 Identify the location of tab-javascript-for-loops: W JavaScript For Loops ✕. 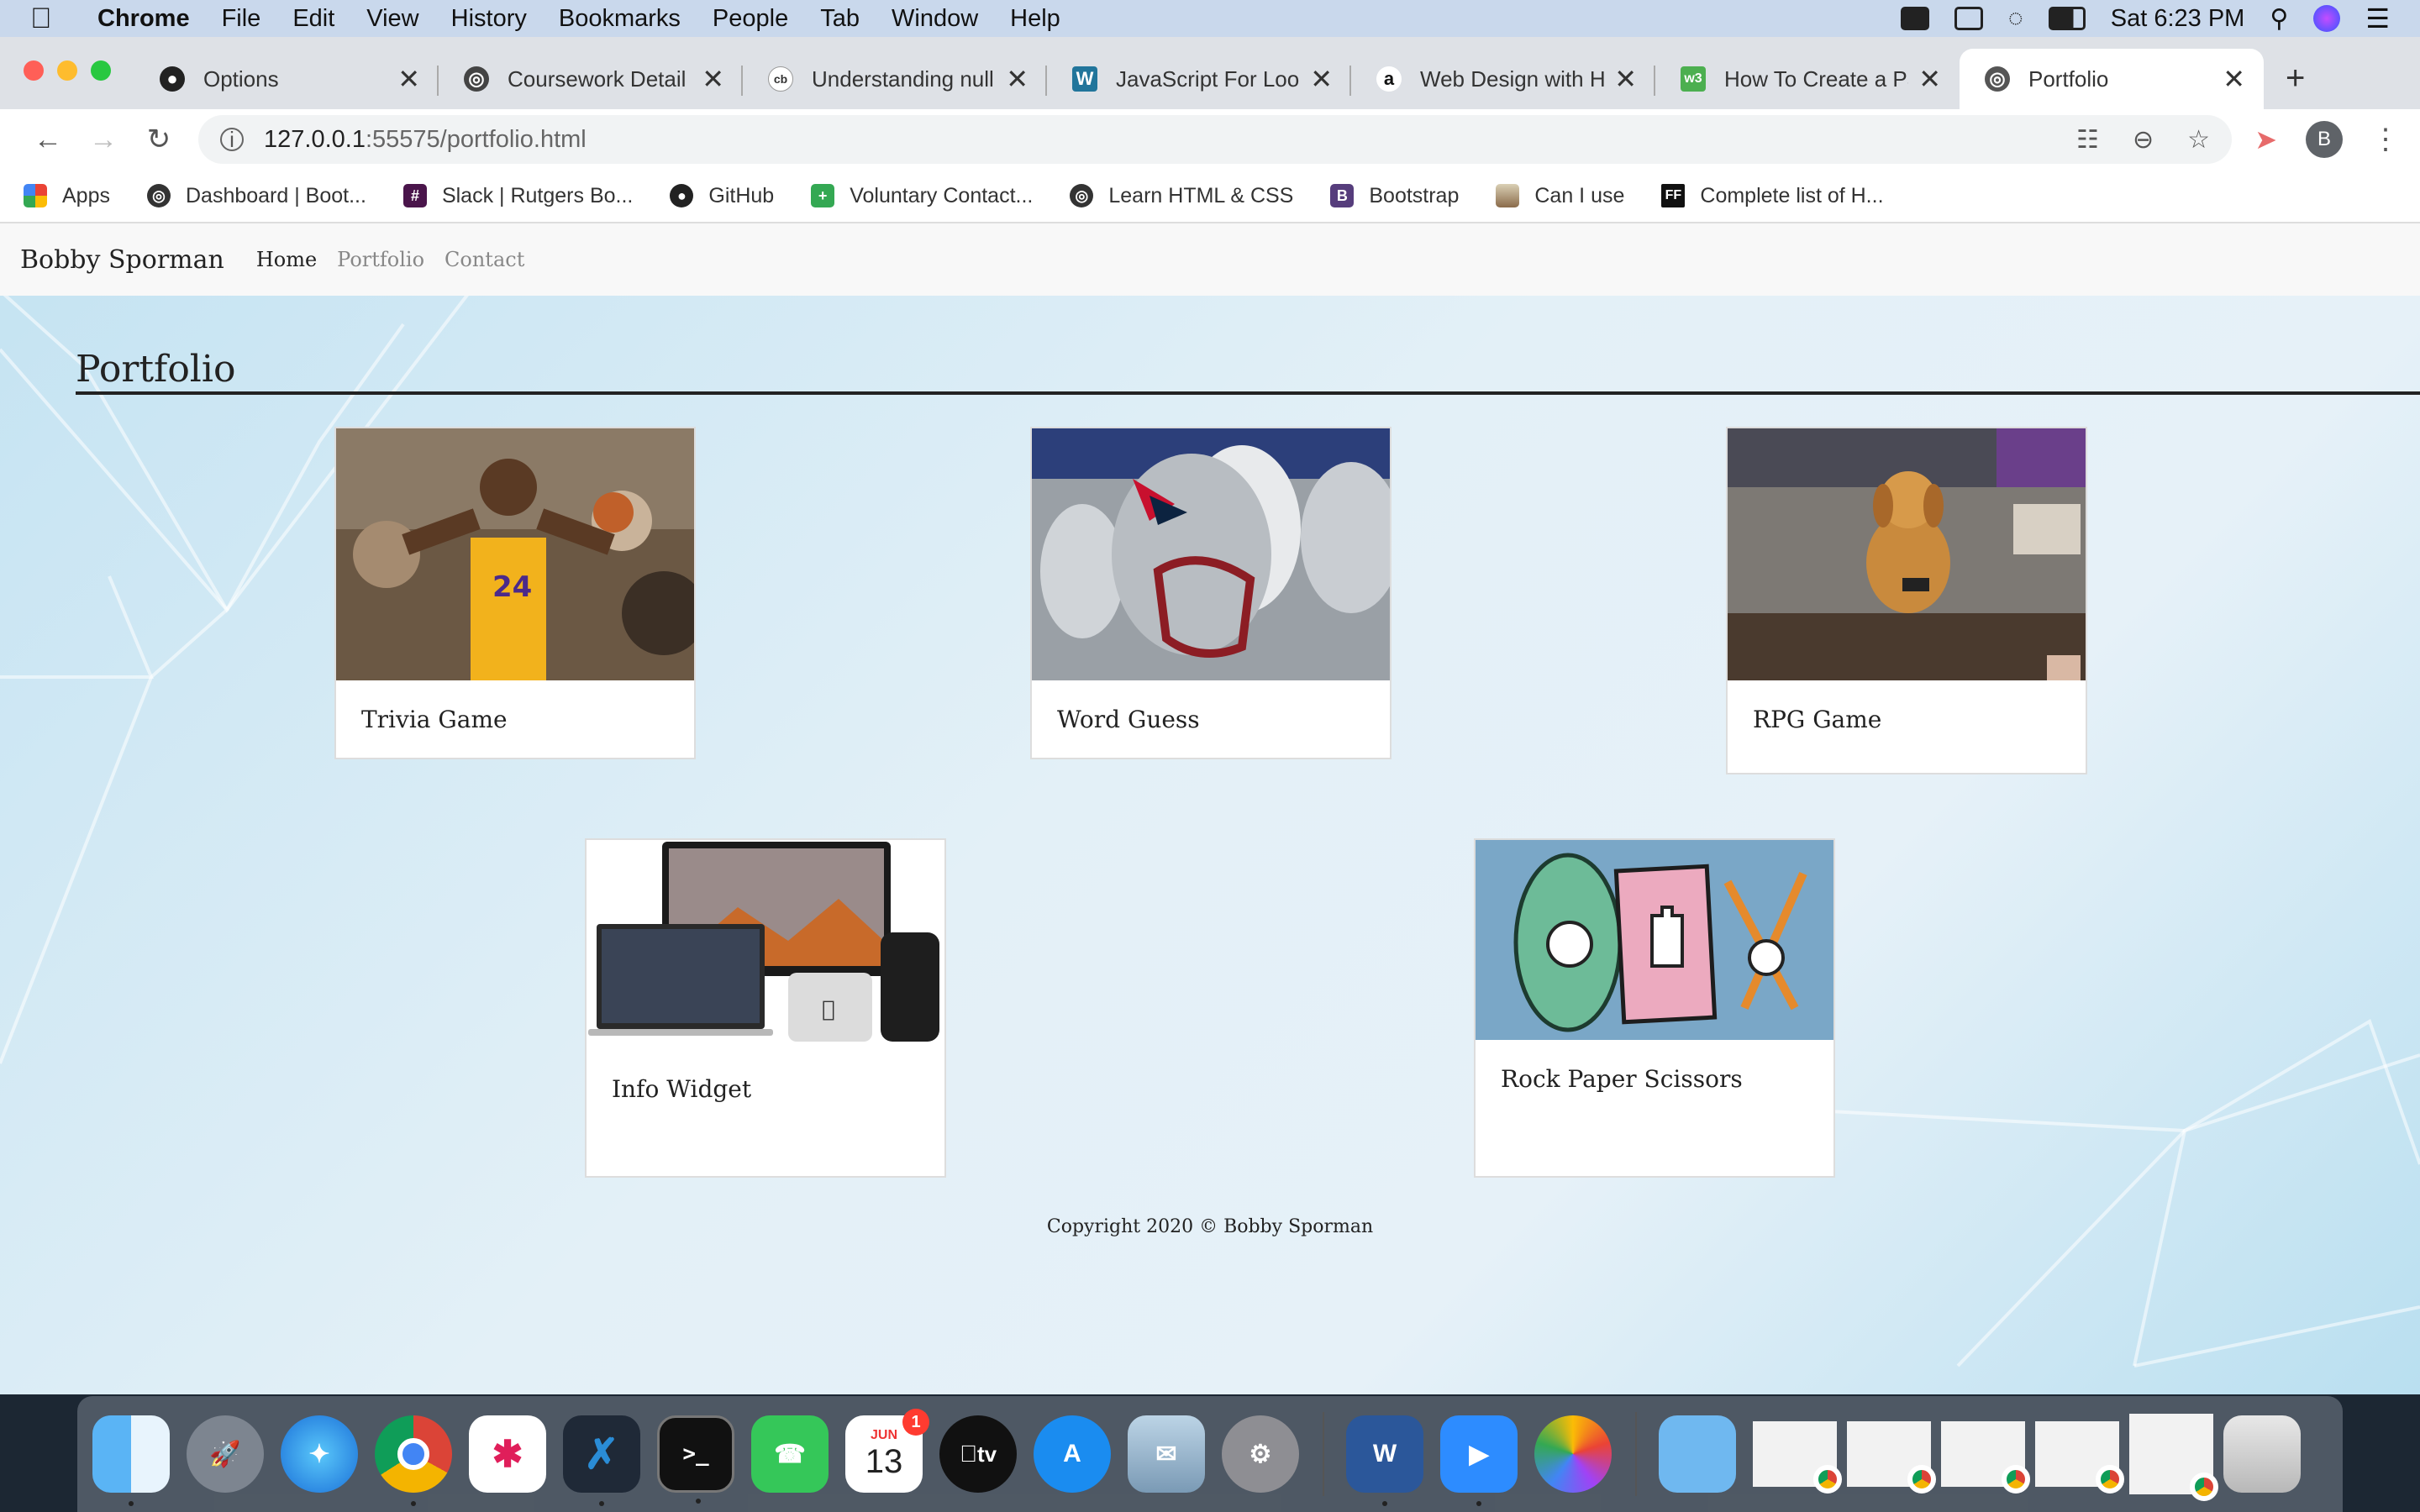
(1199, 79).